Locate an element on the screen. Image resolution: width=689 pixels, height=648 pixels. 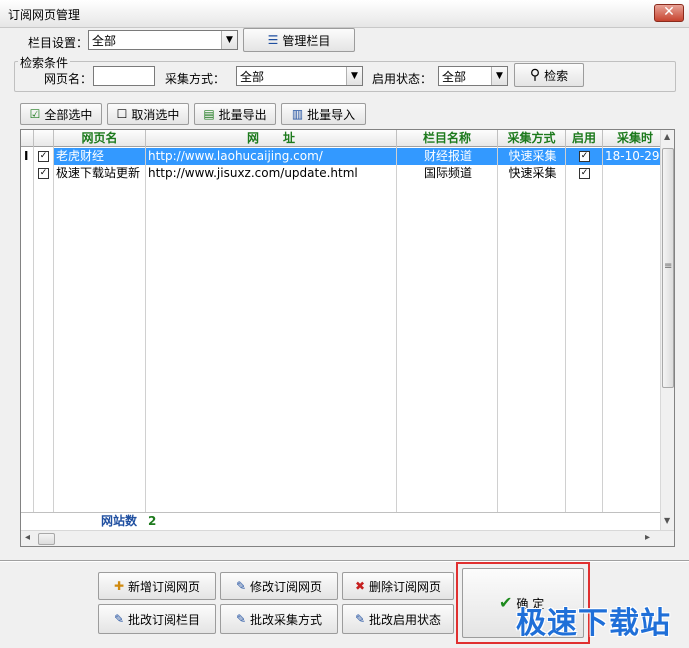
checkmark-icon: ✔ is located at coordinates (506, 602).